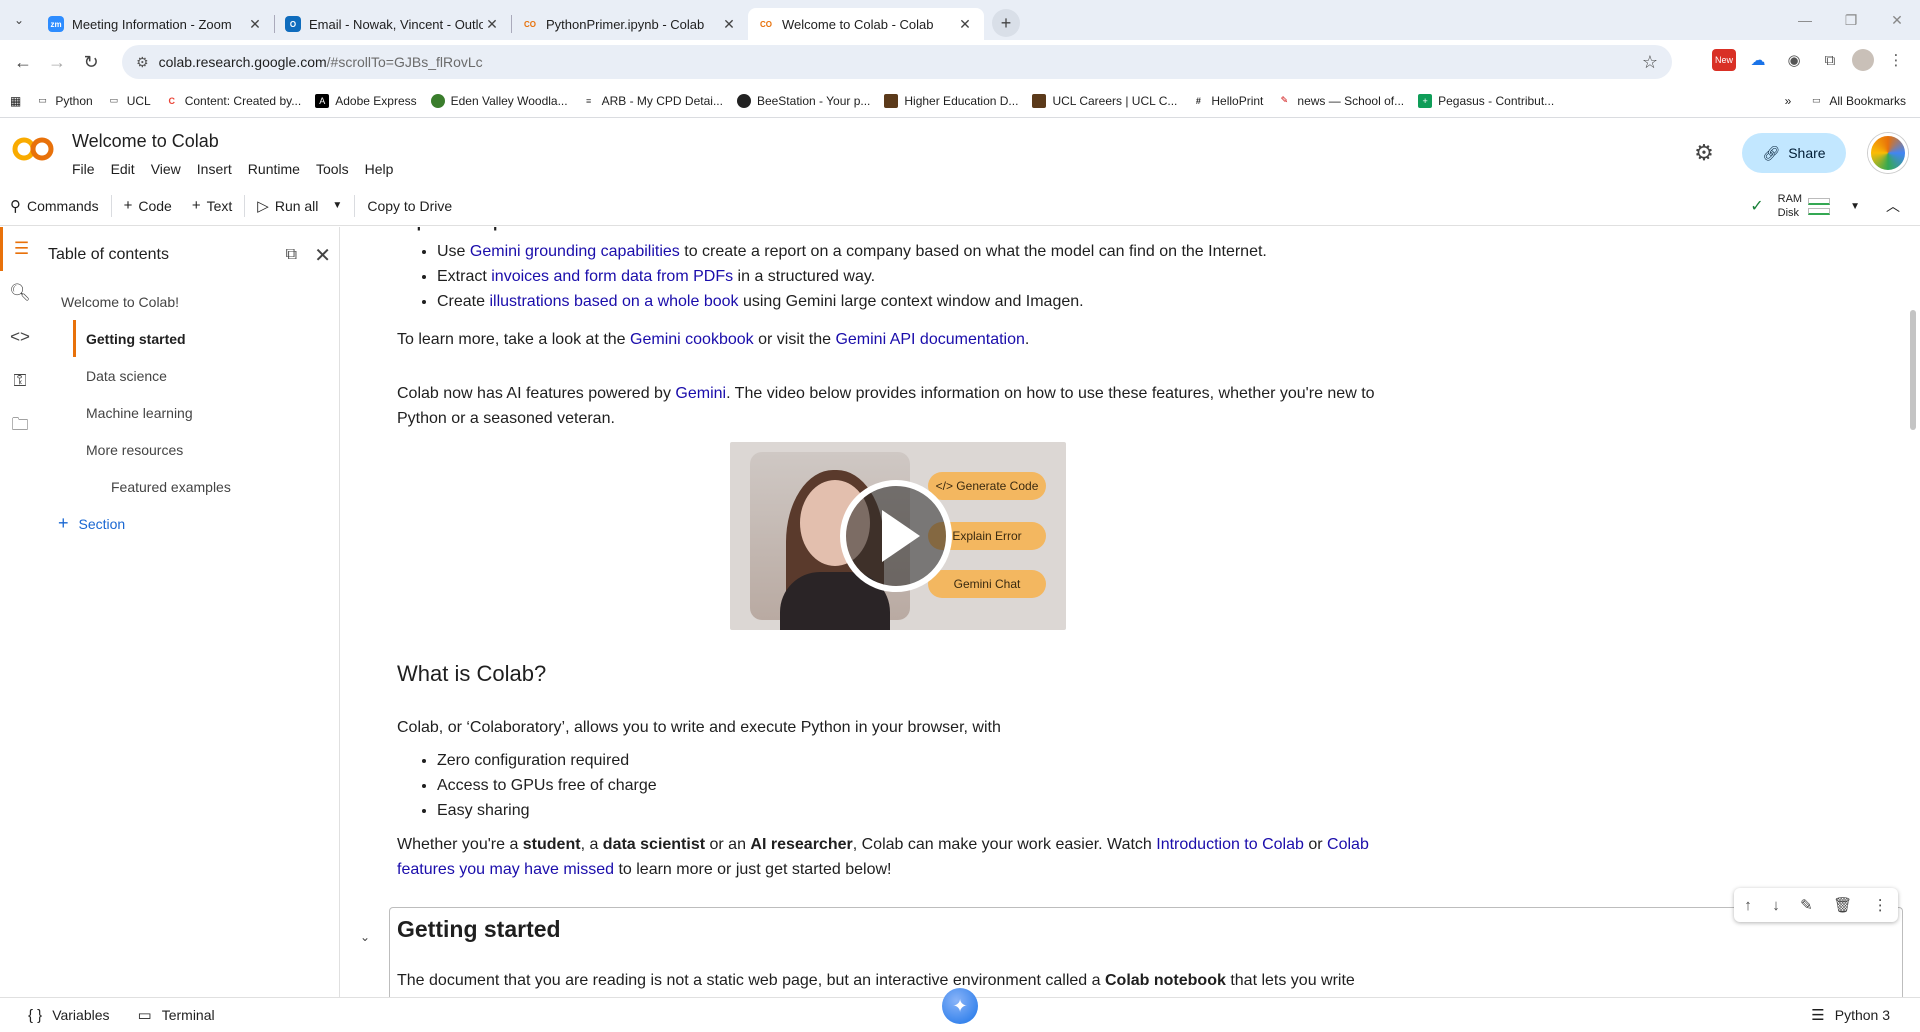 This screenshot has height=1032, width=1920. What do you see at coordinates (1776, 905) in the screenshot?
I see `move-down-icon: ↓` at bounding box center [1776, 905].